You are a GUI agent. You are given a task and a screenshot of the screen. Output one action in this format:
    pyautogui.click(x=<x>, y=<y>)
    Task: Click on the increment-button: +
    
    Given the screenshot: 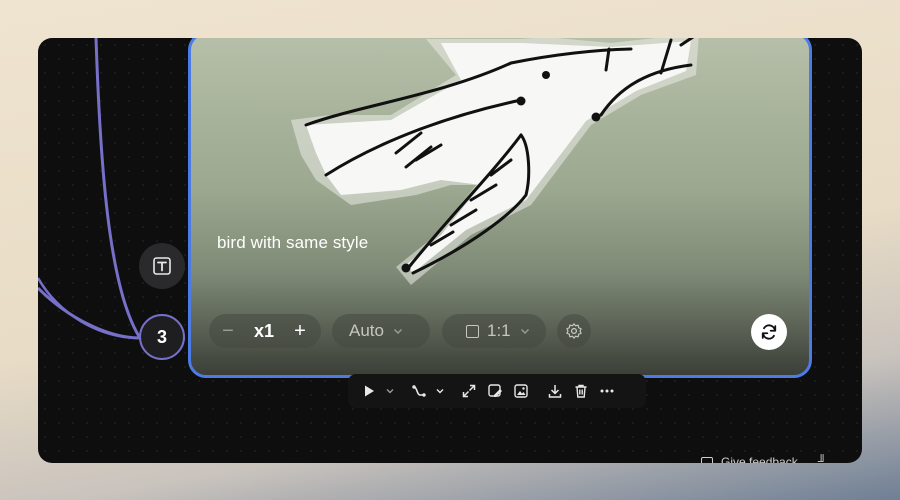 What is the action you would take?
    pyautogui.click(x=300, y=331)
    